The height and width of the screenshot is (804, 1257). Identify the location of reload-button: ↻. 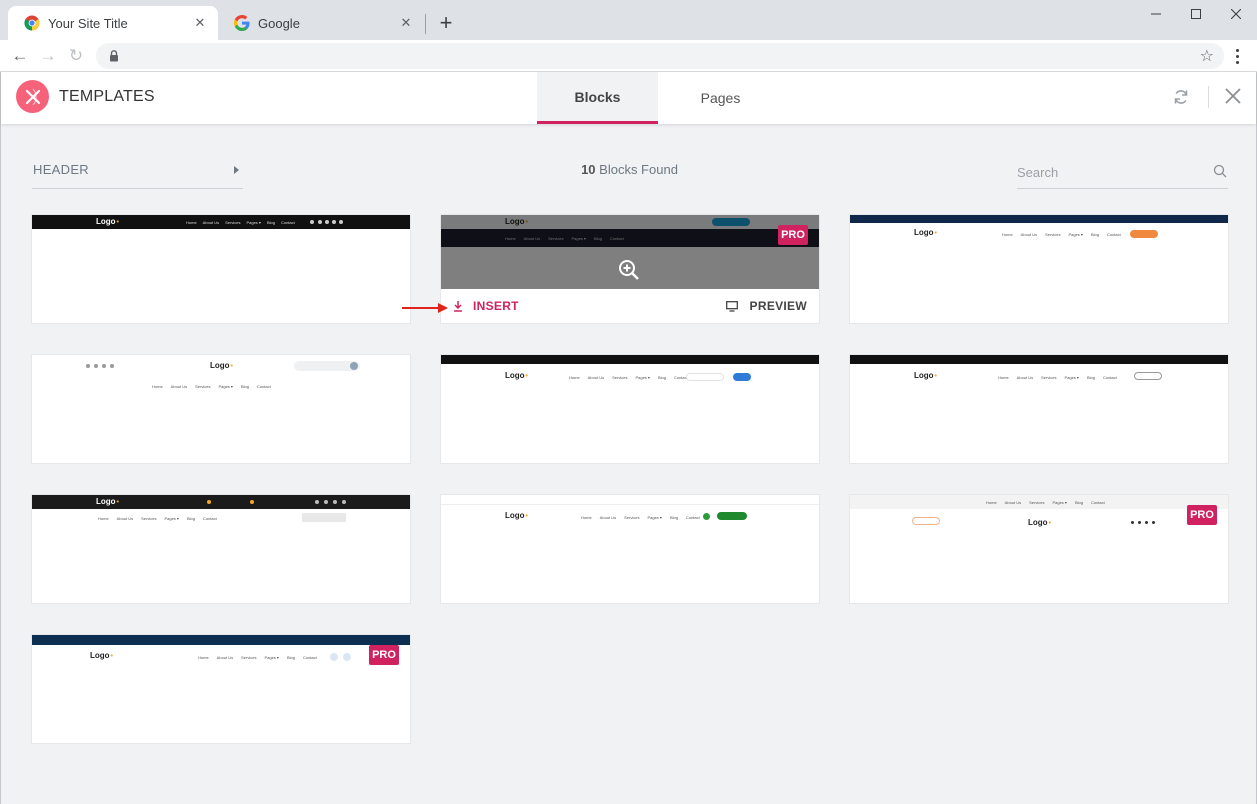
(76, 56).